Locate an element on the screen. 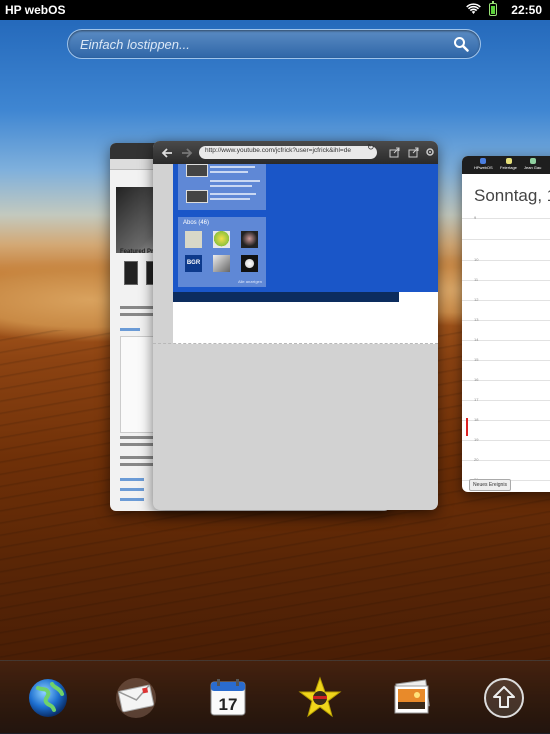 Image resolution: width=550 pixels, height=734 pixels. gear-icon is located at coordinates (430, 152).